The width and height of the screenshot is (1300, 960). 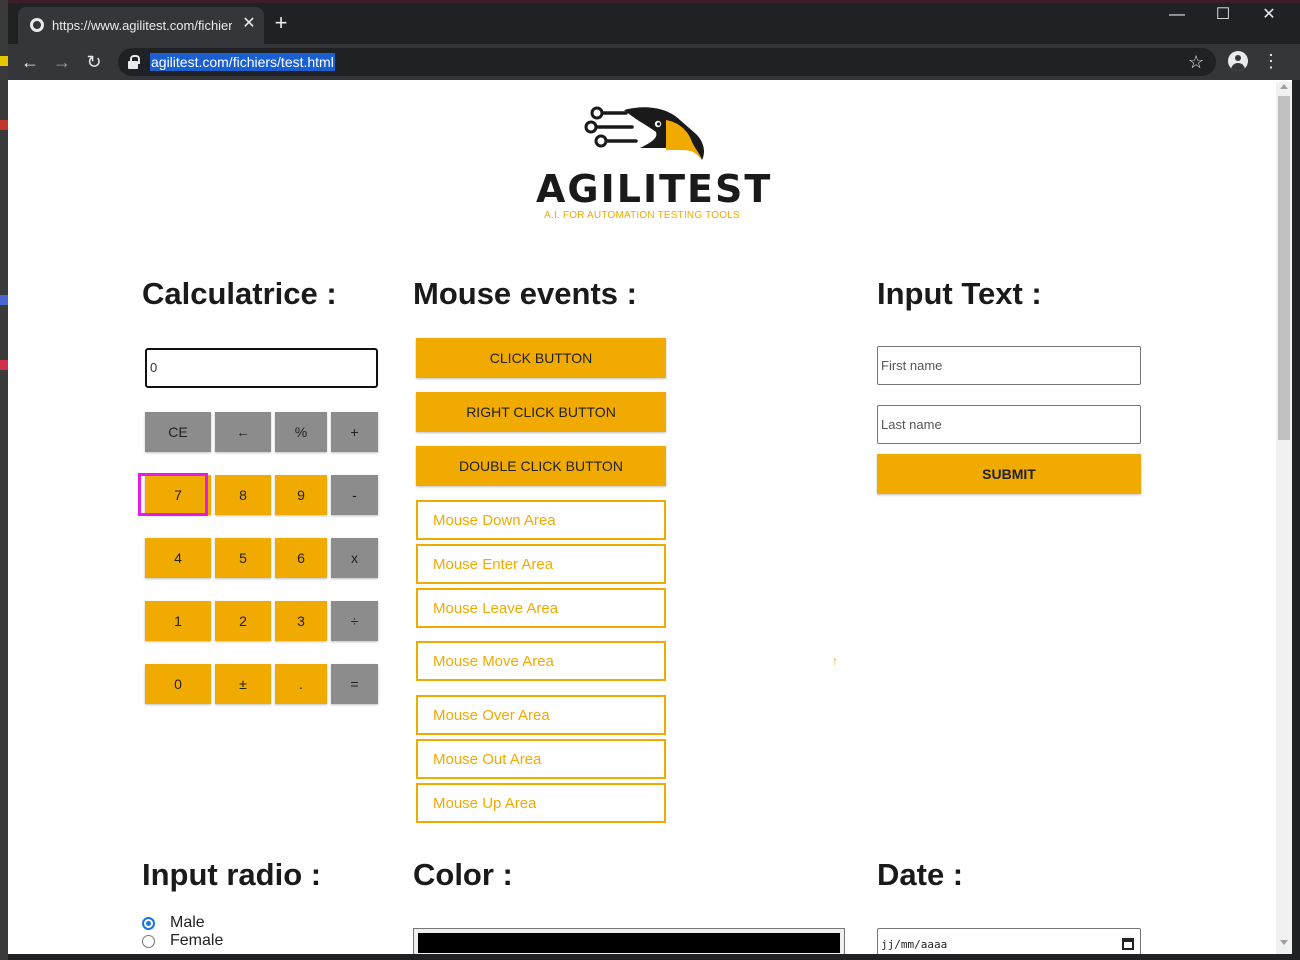 I want to click on radio-option-female: Female, so click(x=182, y=941).